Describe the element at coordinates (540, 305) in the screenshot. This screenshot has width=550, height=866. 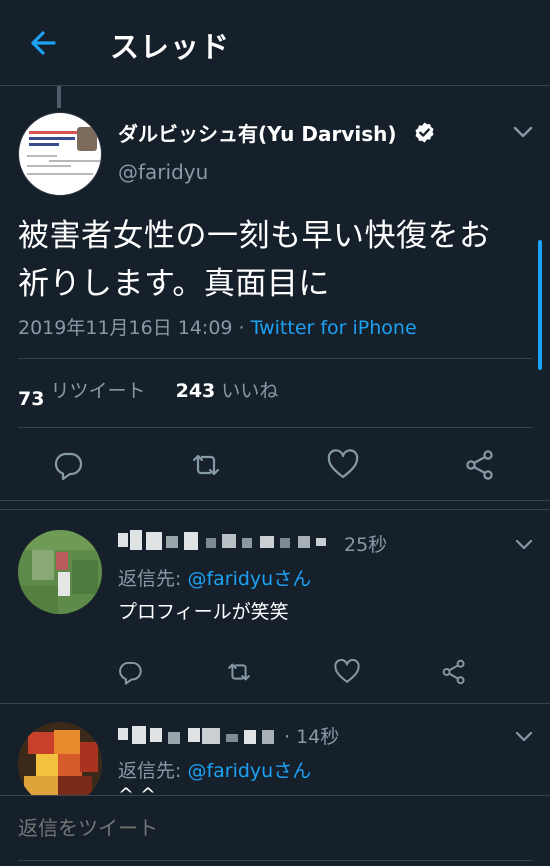
I see `scroll-indicator` at that location.